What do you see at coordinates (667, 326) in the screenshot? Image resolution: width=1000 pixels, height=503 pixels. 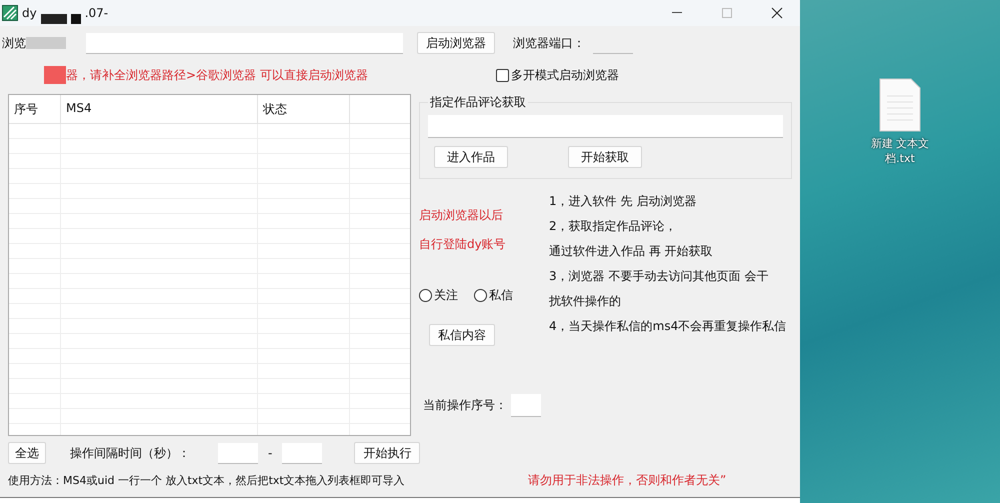 I see `instruction-line: 4，当天操作私信的ms4不会再重复操作私信` at bounding box center [667, 326].